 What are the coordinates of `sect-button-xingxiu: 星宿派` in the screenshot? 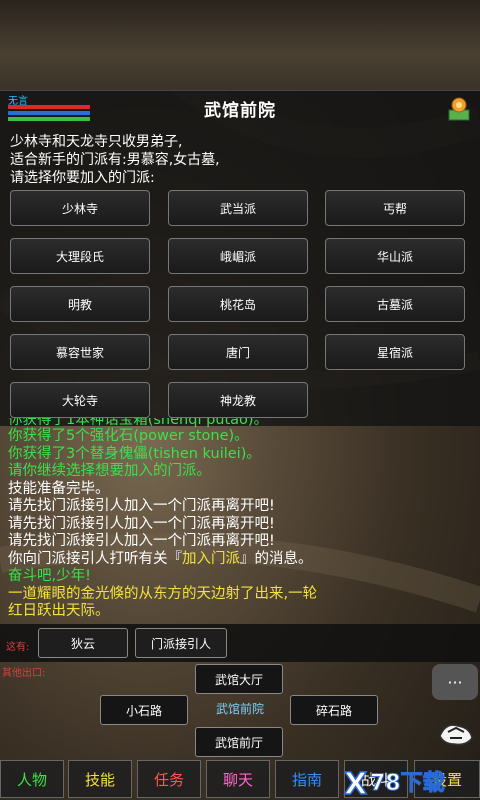 It's located at (395, 352).